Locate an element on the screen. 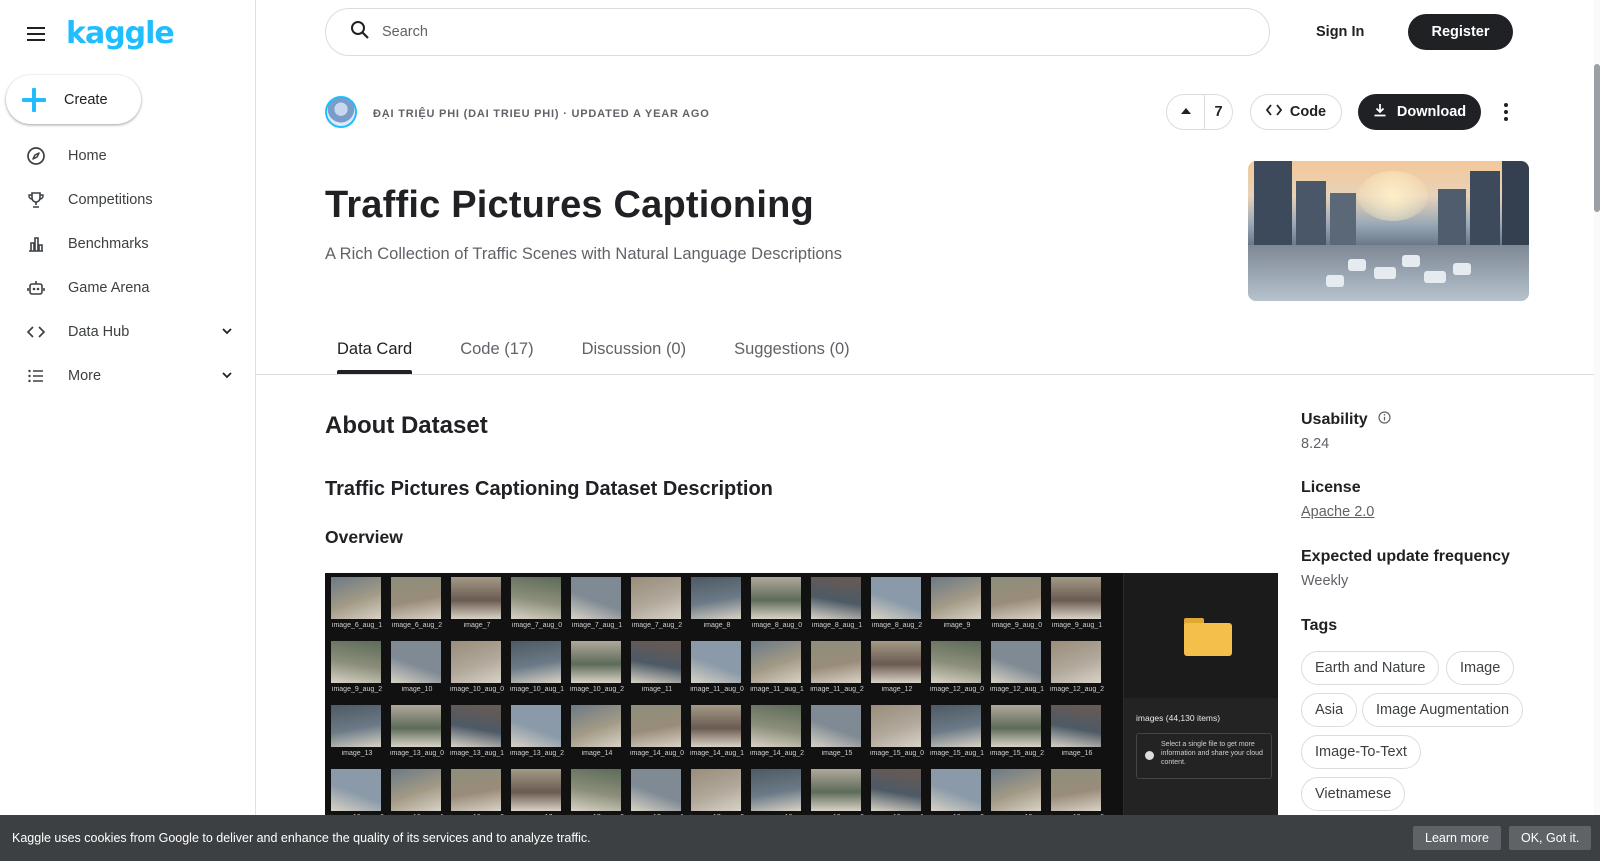 The width and height of the screenshot is (1600, 861). thumbnail-item: image_17_aug_1 is located at coordinates (657, 791).